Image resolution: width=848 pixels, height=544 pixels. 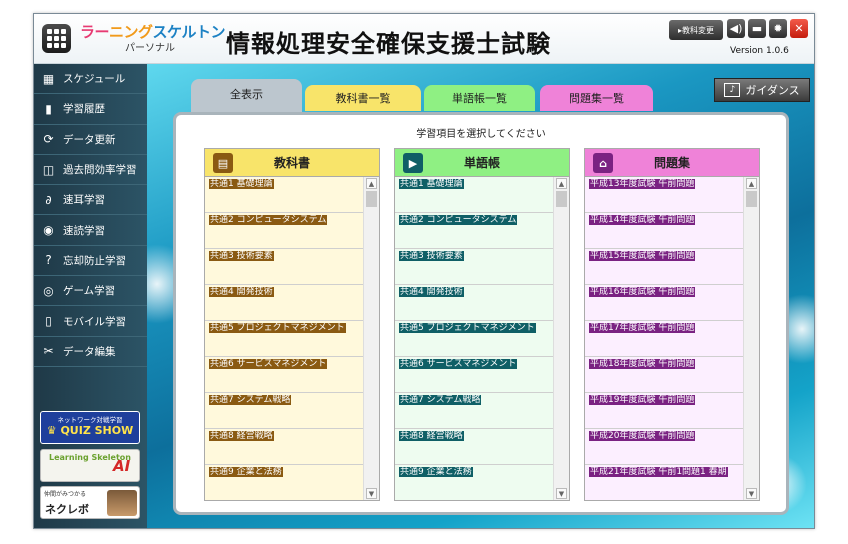 What do you see at coordinates (67, 509) in the screenshot?
I see `nekurebo-title: ネクレボ` at bounding box center [67, 509].